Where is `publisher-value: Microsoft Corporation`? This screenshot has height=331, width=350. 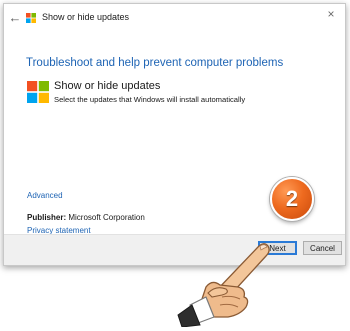 publisher-value: Microsoft Corporation is located at coordinates (106, 217).